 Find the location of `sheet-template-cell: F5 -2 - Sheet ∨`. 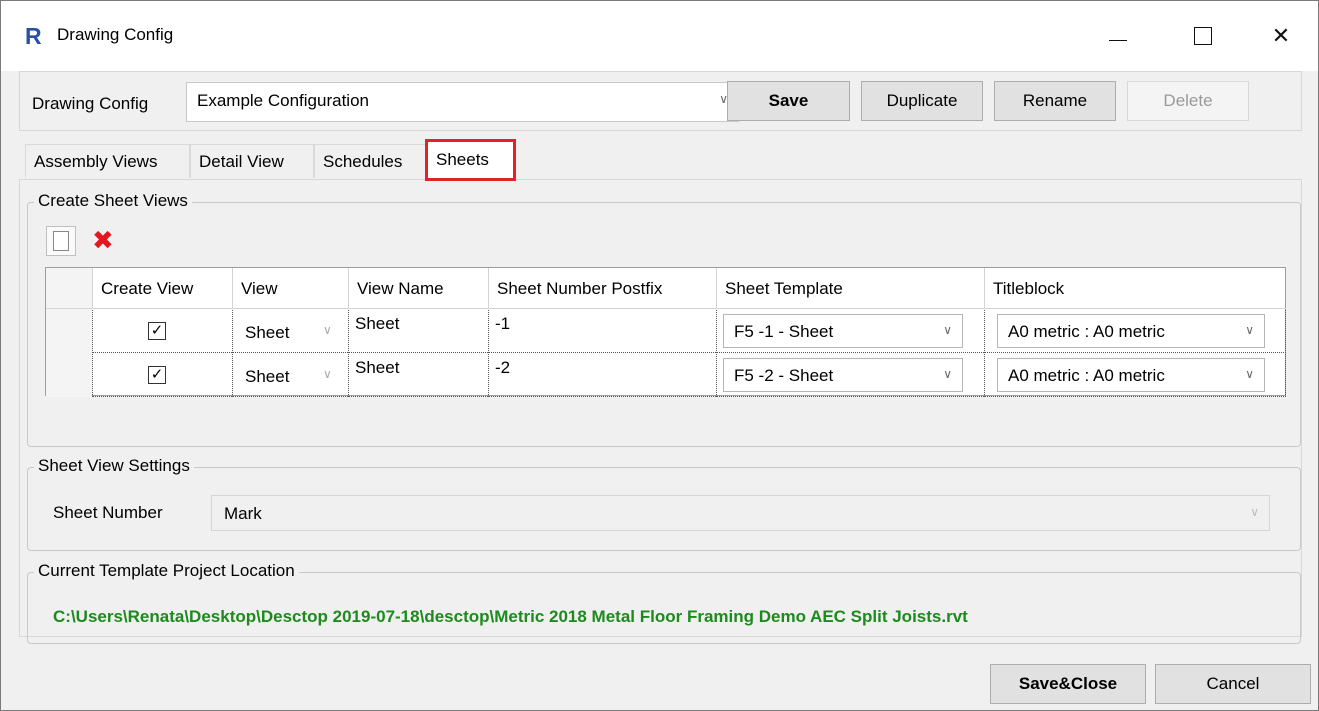

sheet-template-cell: F5 -2 - Sheet ∨ is located at coordinates (850, 375).